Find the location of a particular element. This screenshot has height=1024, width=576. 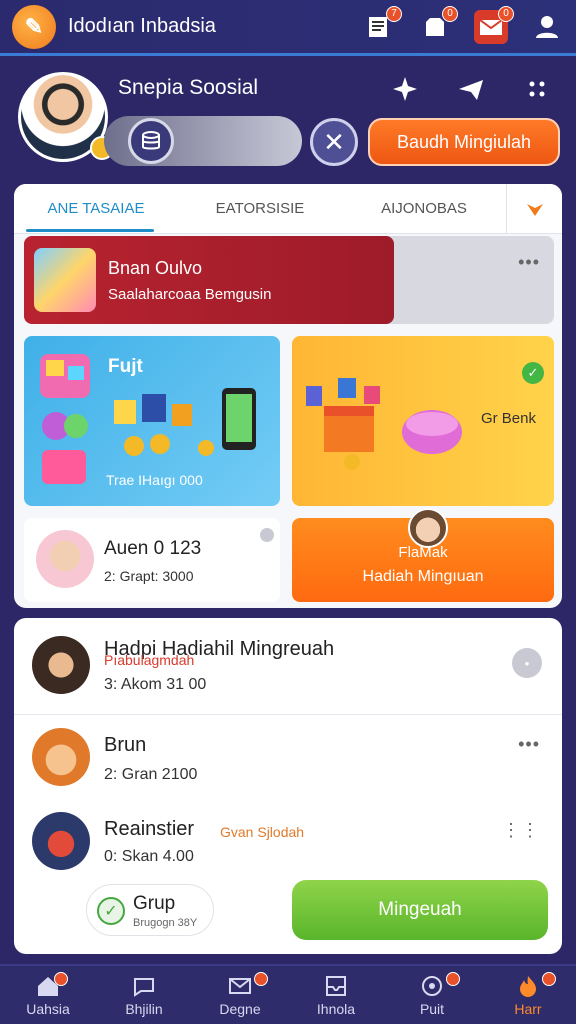

gift-illustration is located at coordinates (384, 424).